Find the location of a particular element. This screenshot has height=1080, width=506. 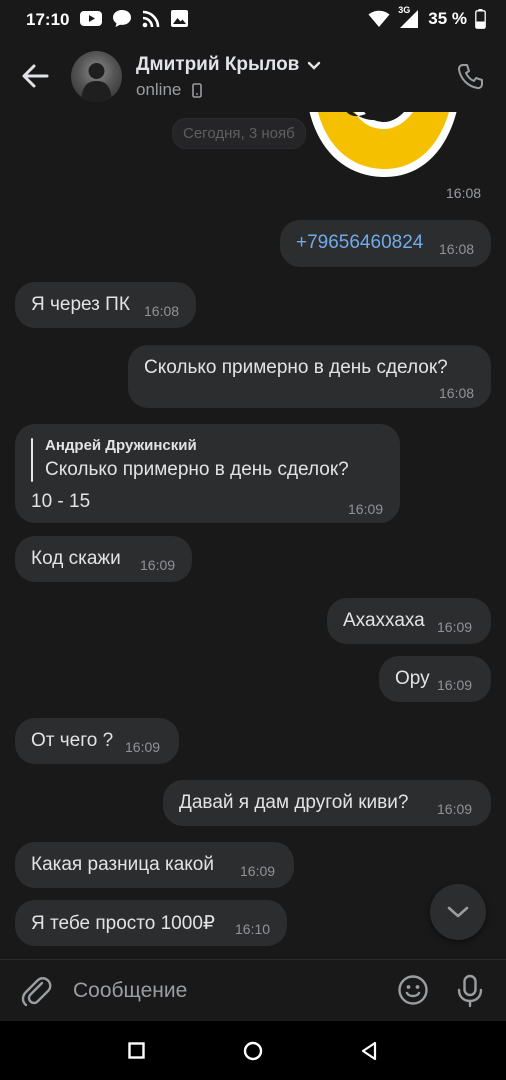

message-bubble: Давай я дам другой киви? 16:09 is located at coordinates (327, 803).